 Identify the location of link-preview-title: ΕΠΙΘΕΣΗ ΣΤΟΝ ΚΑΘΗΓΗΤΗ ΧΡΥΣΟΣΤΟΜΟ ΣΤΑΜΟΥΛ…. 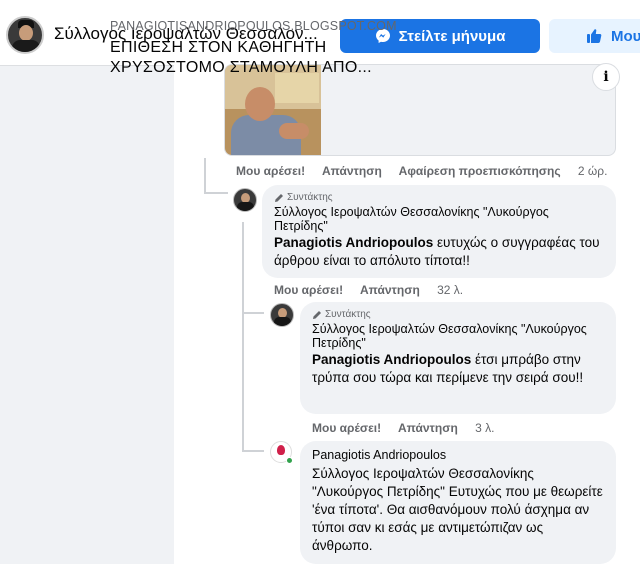
(245, 58).